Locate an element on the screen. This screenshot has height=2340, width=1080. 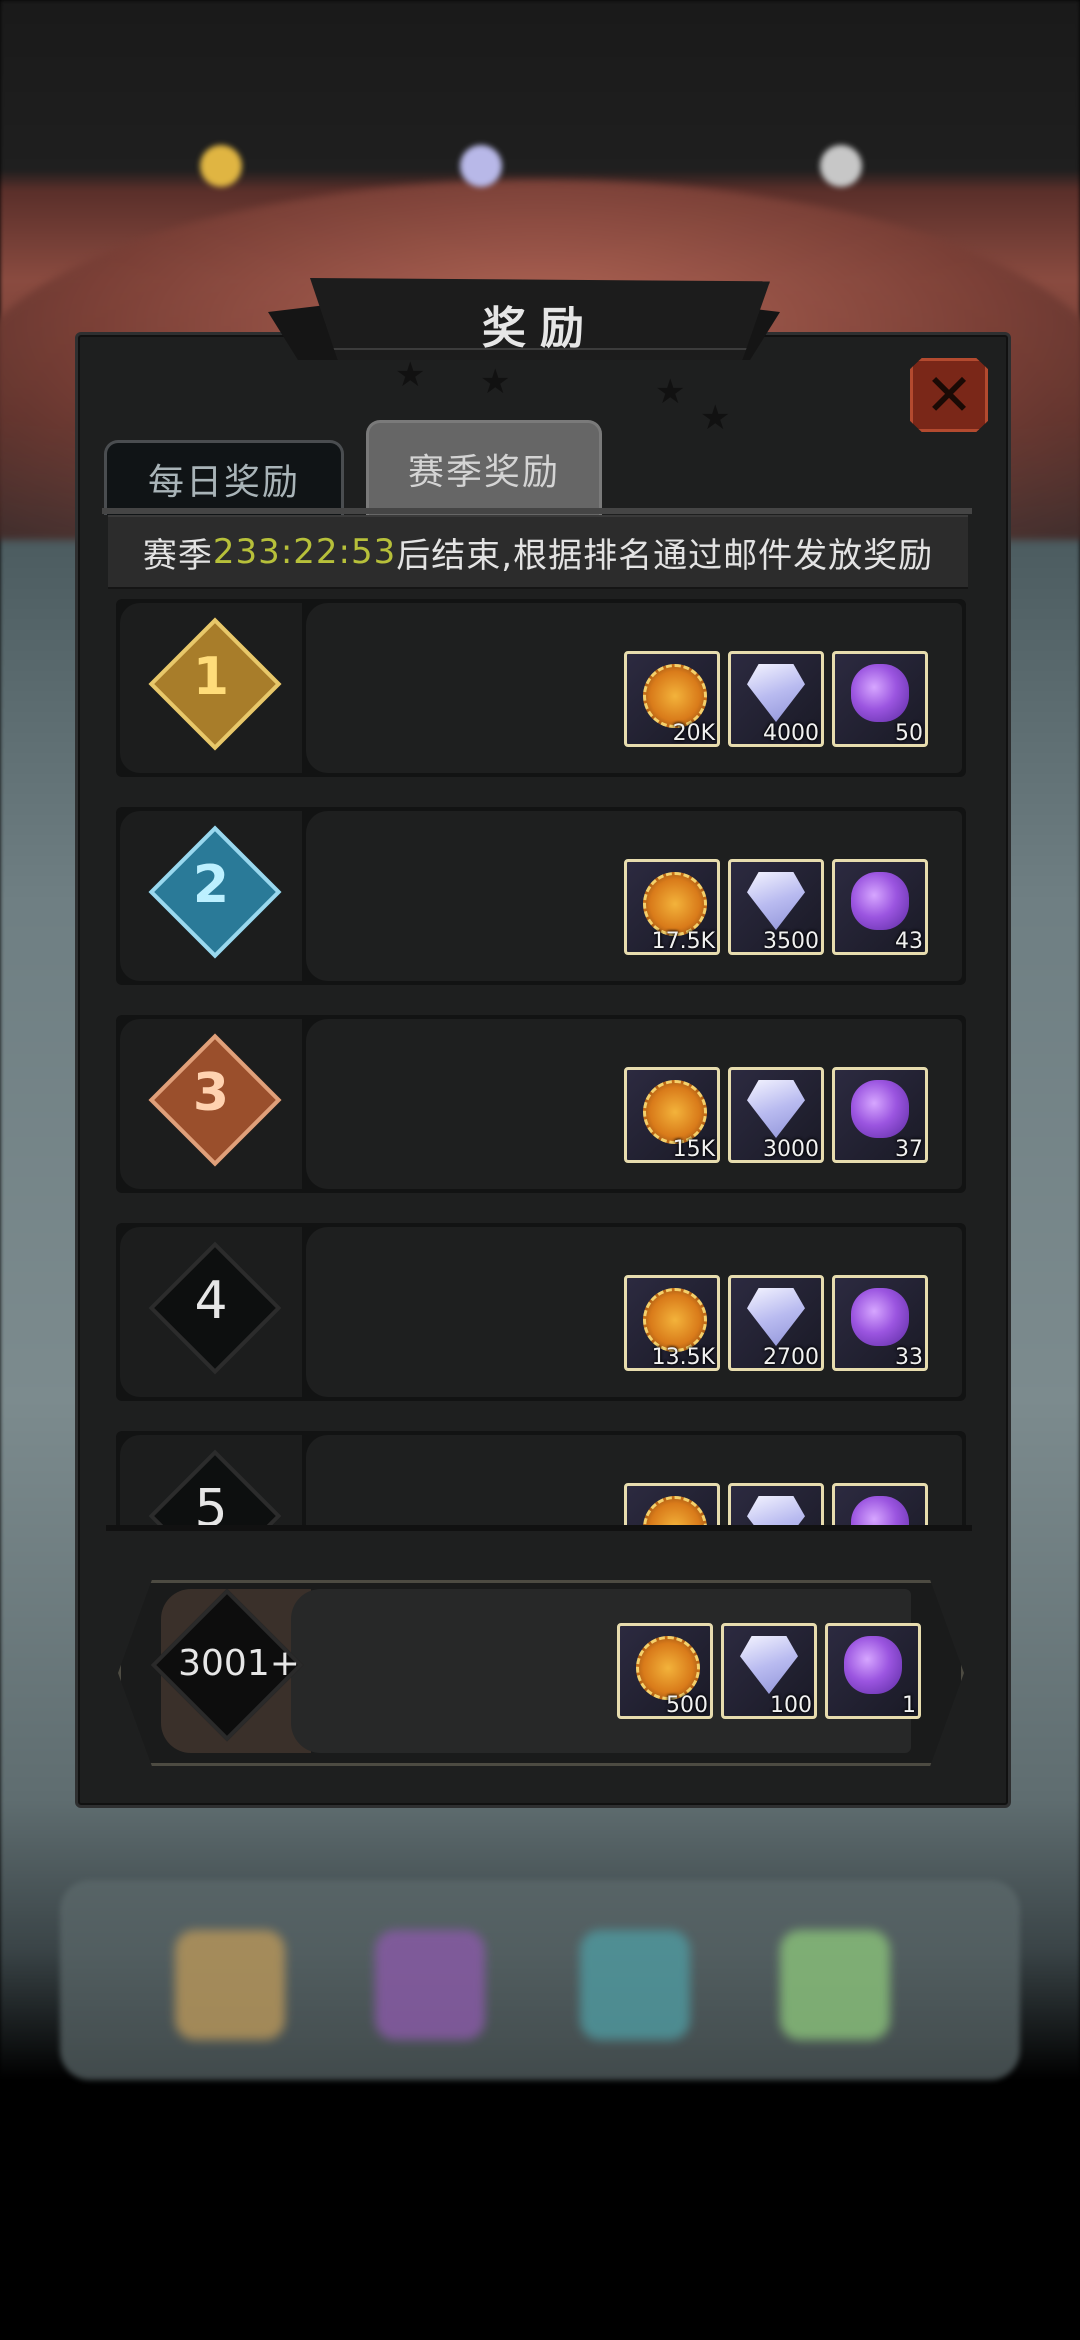
season-info-text: 后结束,根据排名通过邮件发放奖励 is located at coordinates (665, 555).